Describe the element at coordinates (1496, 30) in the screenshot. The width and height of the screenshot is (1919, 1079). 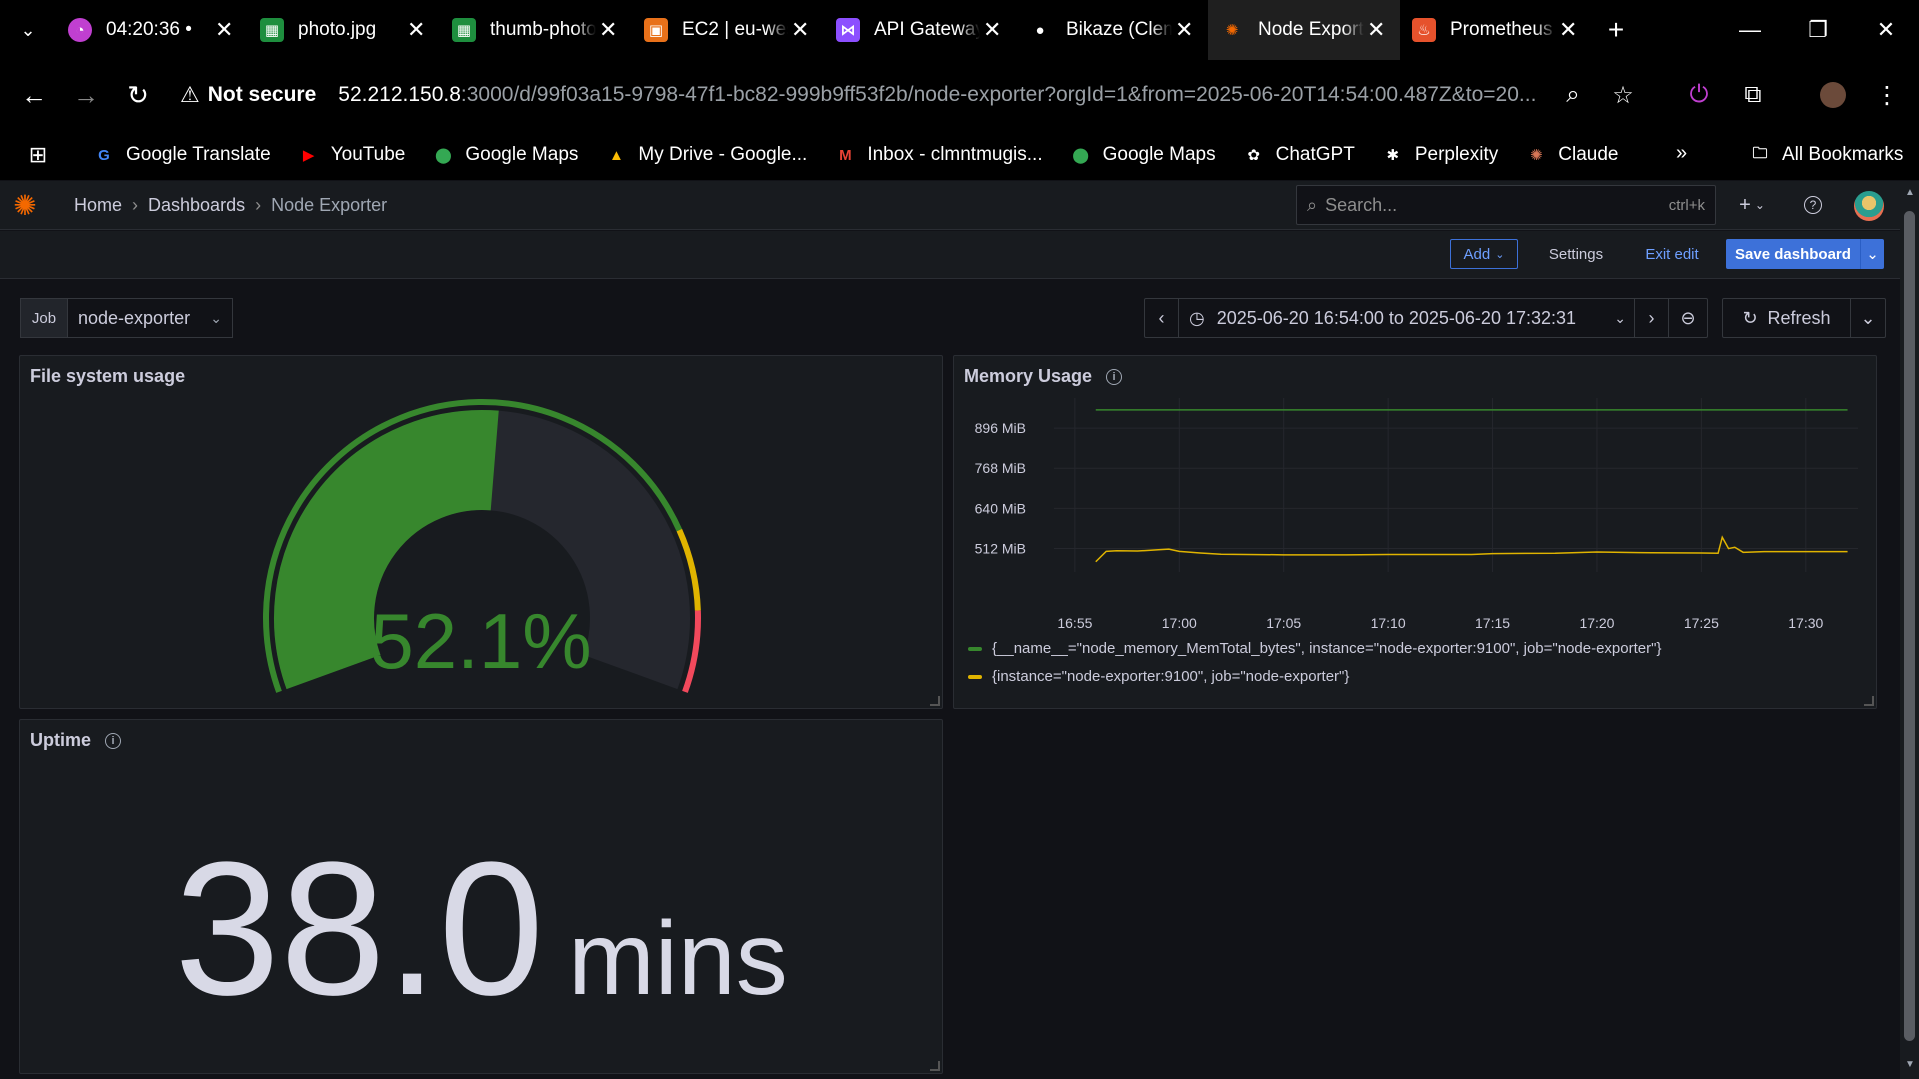
I see `browser-tab: ♨ Prometheus ✕` at that location.